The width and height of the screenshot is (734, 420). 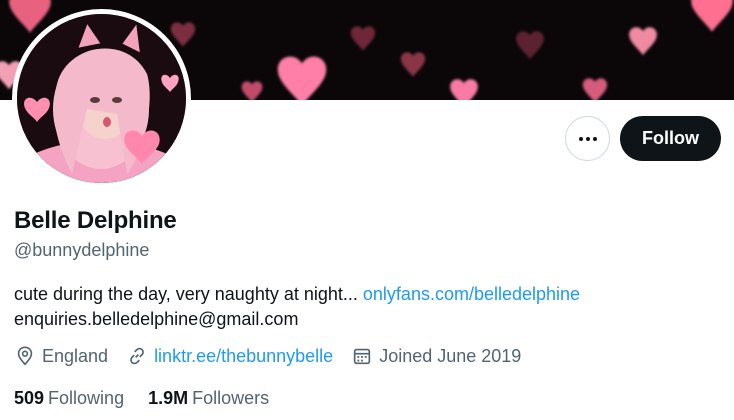 What do you see at coordinates (156, 319) in the screenshot?
I see `bio-email: enquiries.belledelphine@gmail.com` at bounding box center [156, 319].